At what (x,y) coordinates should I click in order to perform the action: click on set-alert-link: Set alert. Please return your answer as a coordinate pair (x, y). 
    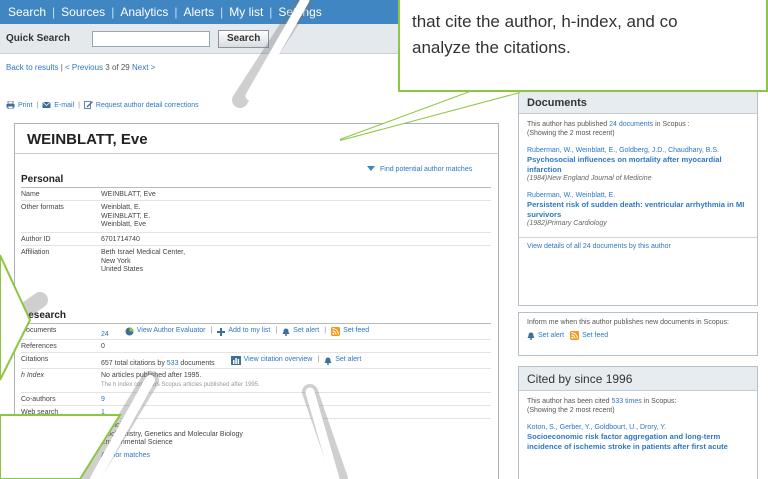
    Looking at the image, I should click on (306, 331).